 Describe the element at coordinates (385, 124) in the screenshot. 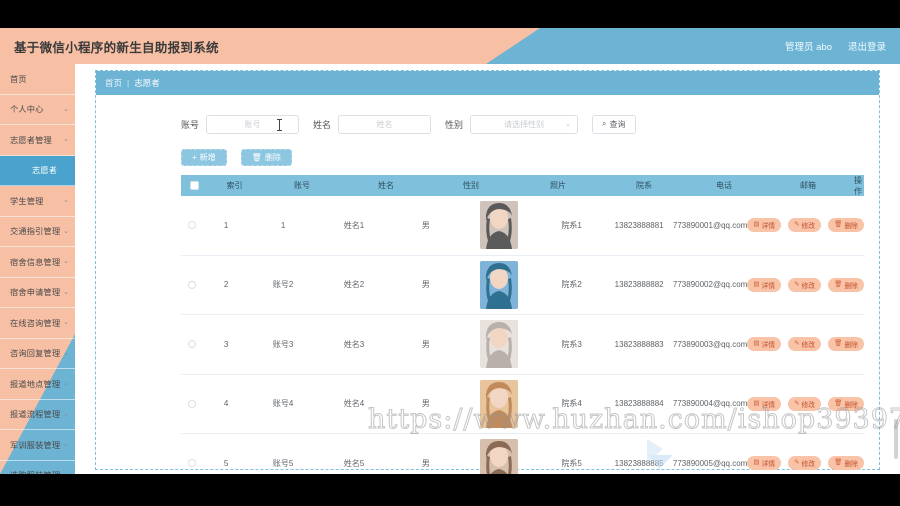

I see `search-name-input: 姓名` at that location.